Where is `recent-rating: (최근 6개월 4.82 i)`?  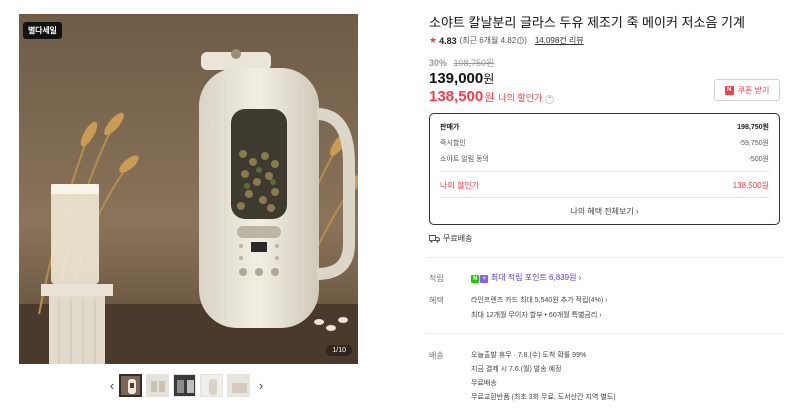
recent-rating: (최근 6개월 4.82 i) is located at coordinates (493, 40).